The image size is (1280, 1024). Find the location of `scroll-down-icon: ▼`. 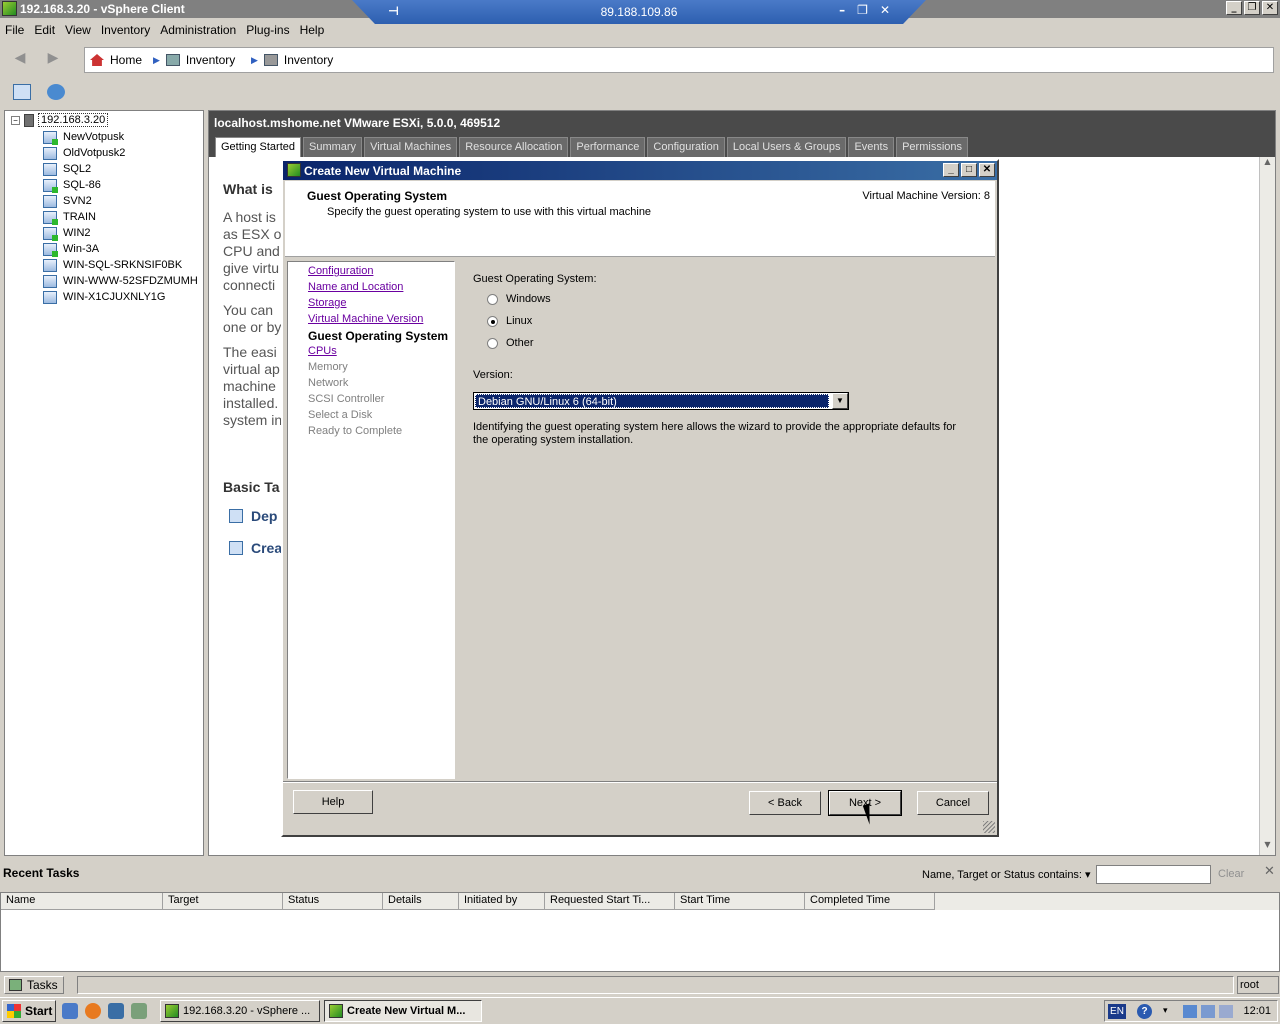

scroll-down-icon: ▼ is located at coordinates (1267, 847).